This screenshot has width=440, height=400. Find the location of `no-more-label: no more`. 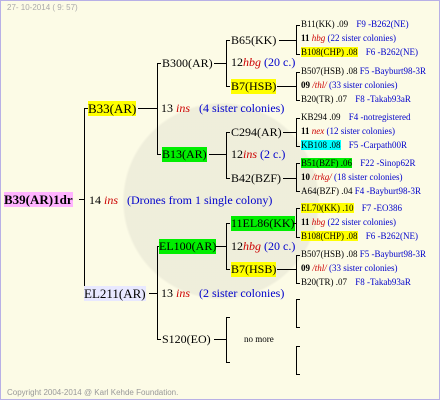

no-more-label: no more is located at coordinates (259, 339).